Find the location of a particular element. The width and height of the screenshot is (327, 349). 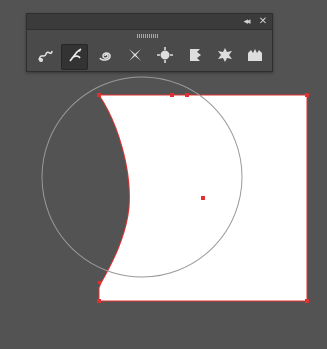

center-point is located at coordinates (203, 198).